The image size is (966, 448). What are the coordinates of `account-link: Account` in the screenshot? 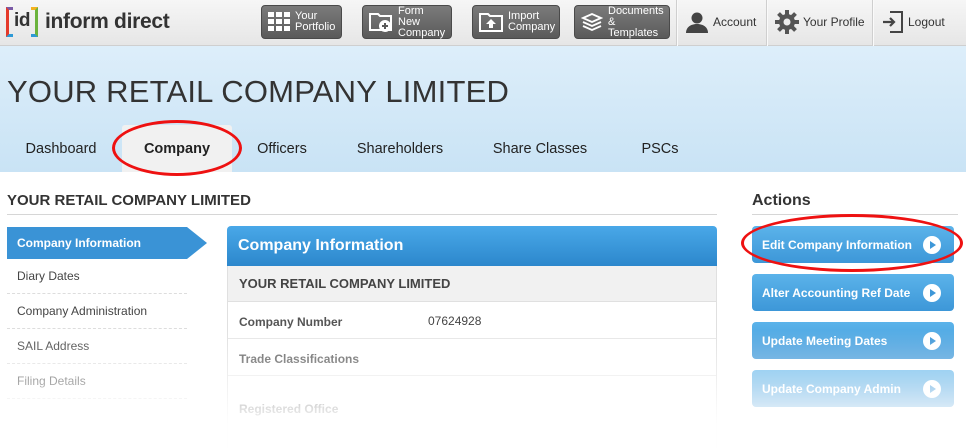 It's located at (720, 22).